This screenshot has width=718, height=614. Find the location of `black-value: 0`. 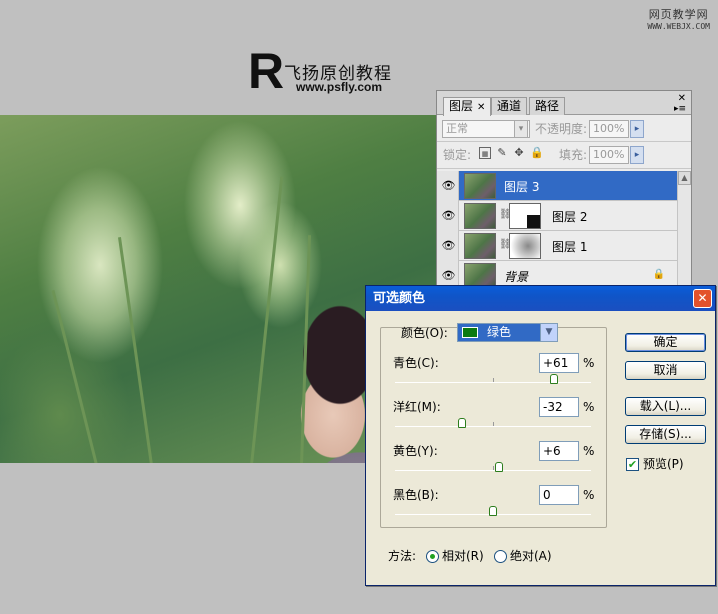

black-value: 0 is located at coordinates (547, 495).